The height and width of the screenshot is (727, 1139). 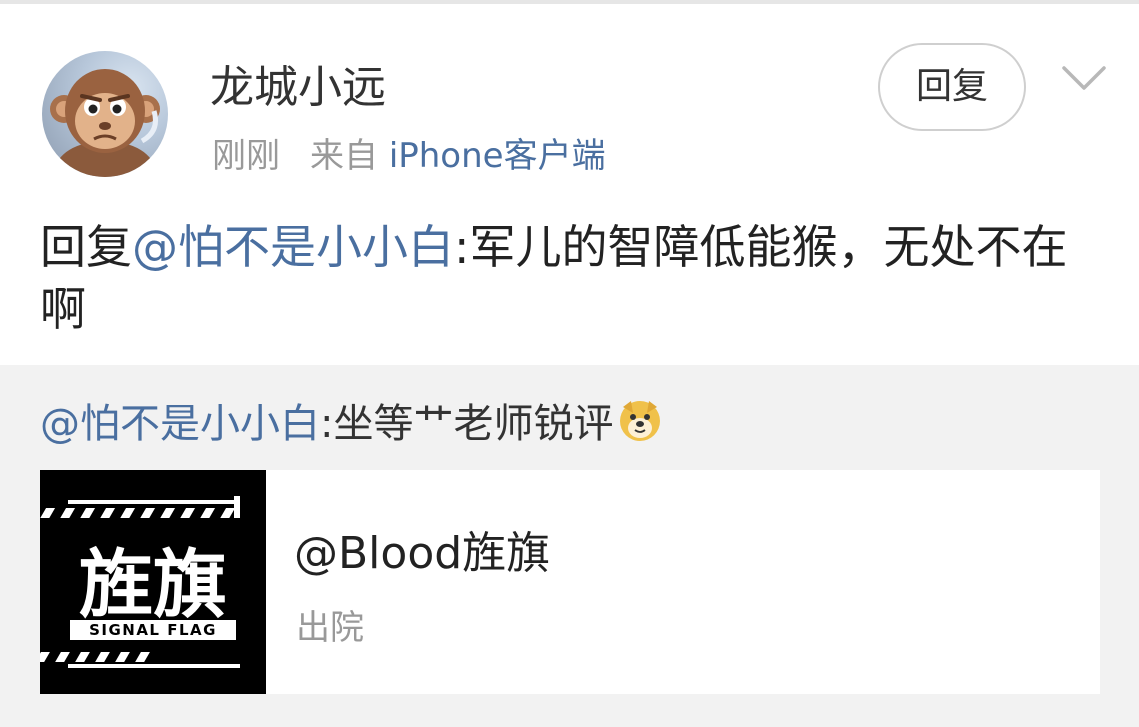 I want to click on card-title: @Blood旌旗, so click(x=422, y=554).